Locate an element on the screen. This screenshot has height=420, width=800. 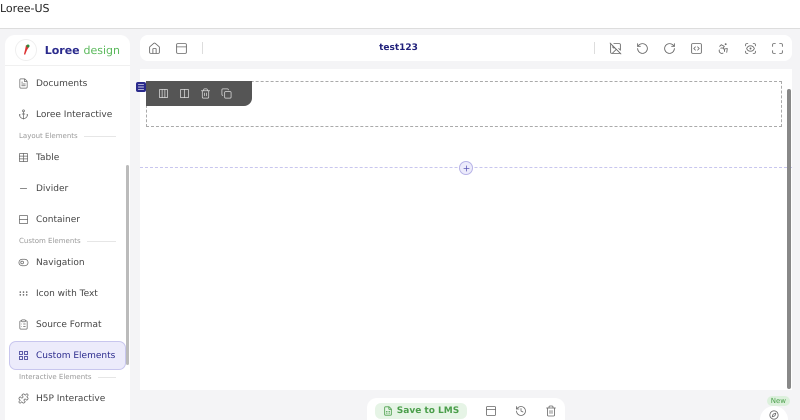
toggle-icon is located at coordinates (23, 262).